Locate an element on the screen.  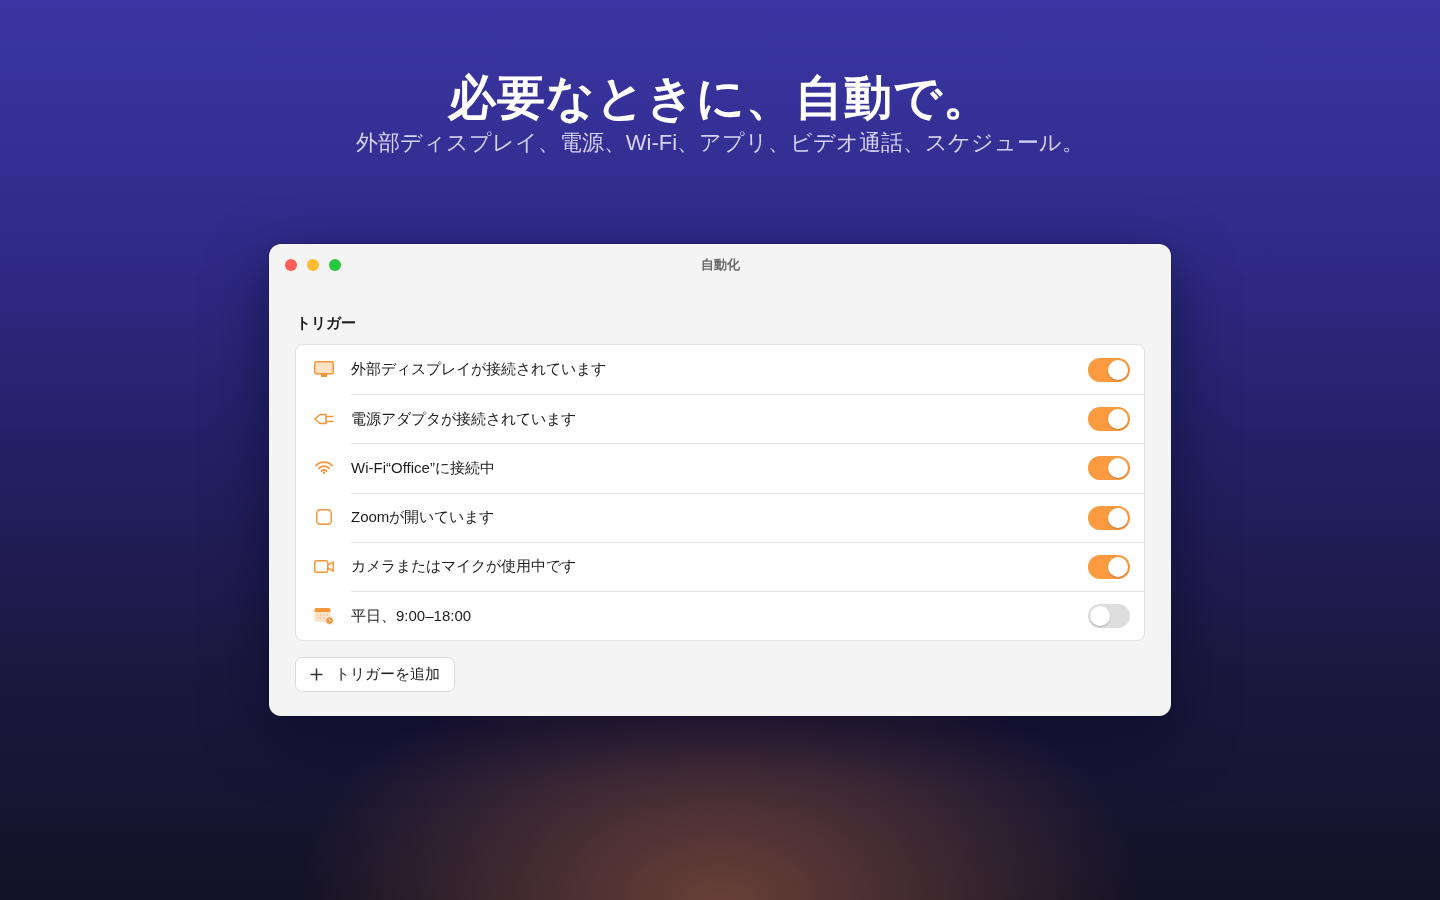
close-button is located at coordinates (291, 265).